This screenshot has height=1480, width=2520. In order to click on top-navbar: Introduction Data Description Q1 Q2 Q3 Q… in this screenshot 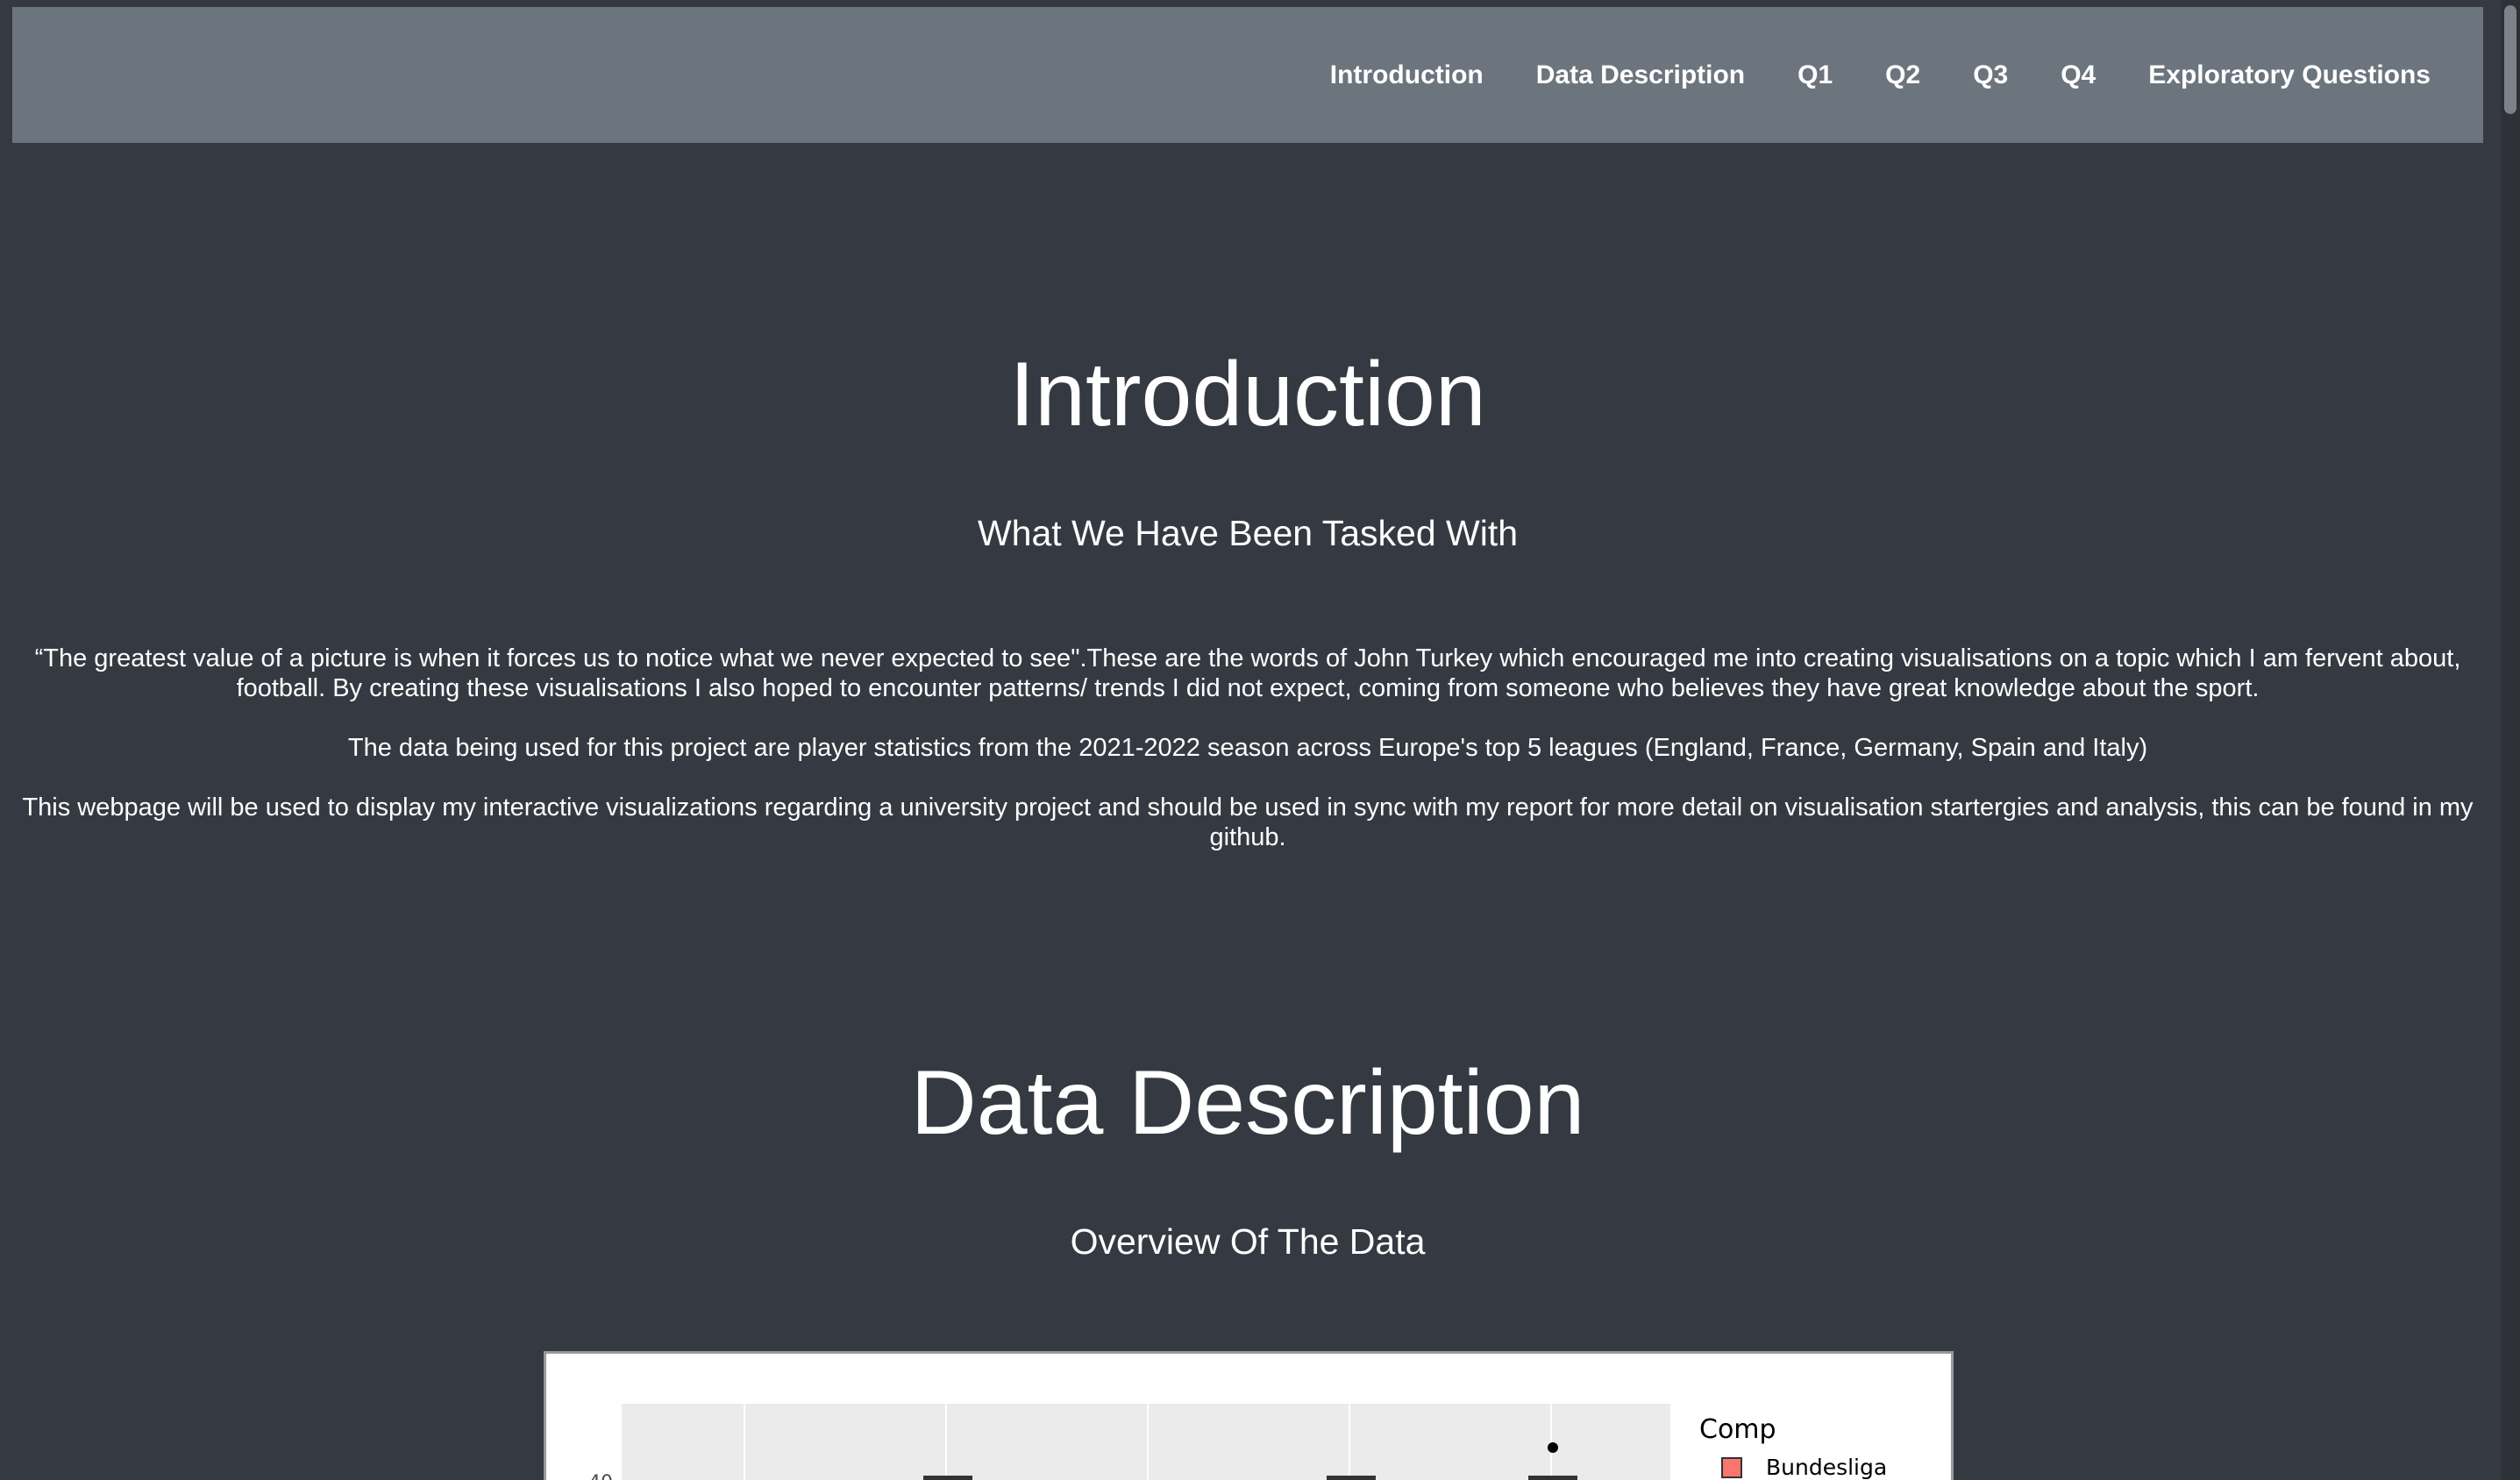, I will do `click(1247, 75)`.